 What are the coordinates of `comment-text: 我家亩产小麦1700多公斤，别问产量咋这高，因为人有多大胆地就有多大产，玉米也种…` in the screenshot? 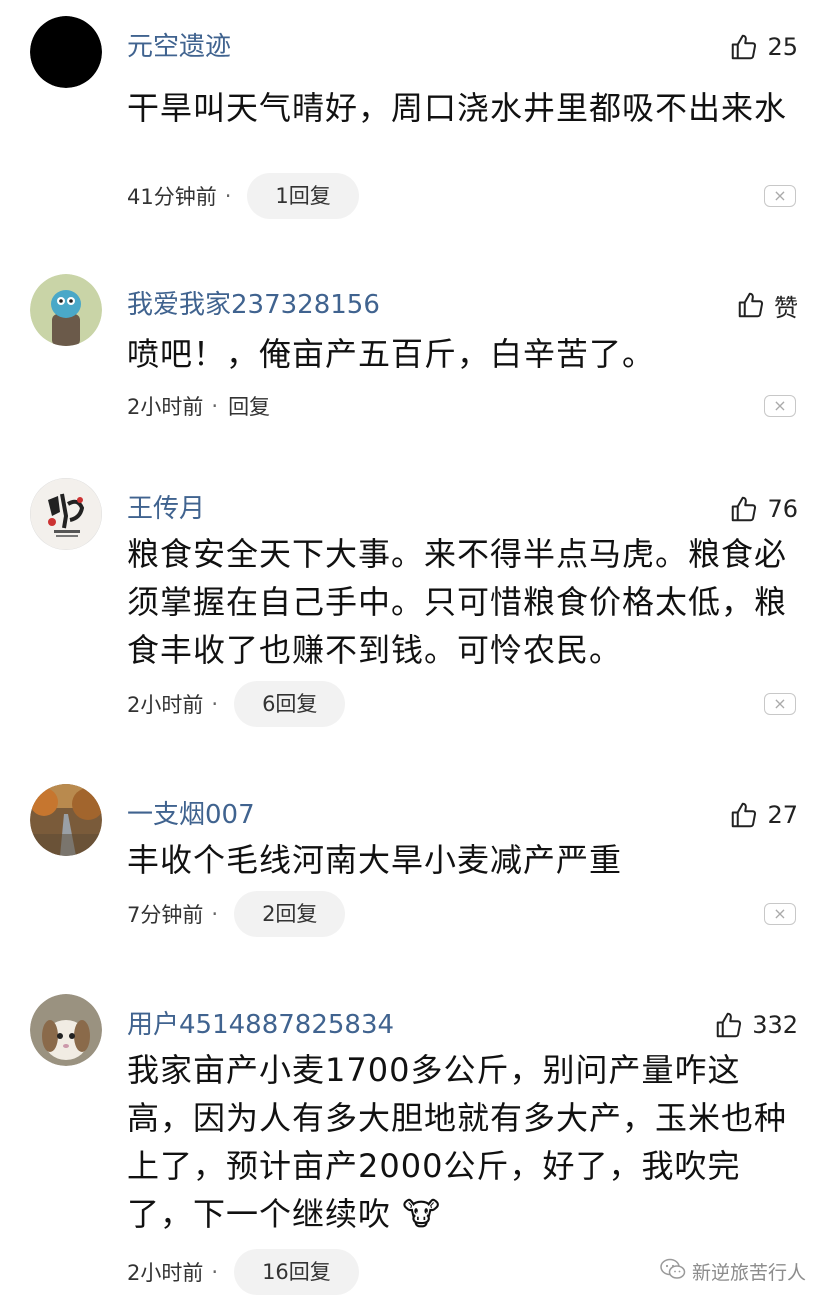 It's located at (463, 1142).